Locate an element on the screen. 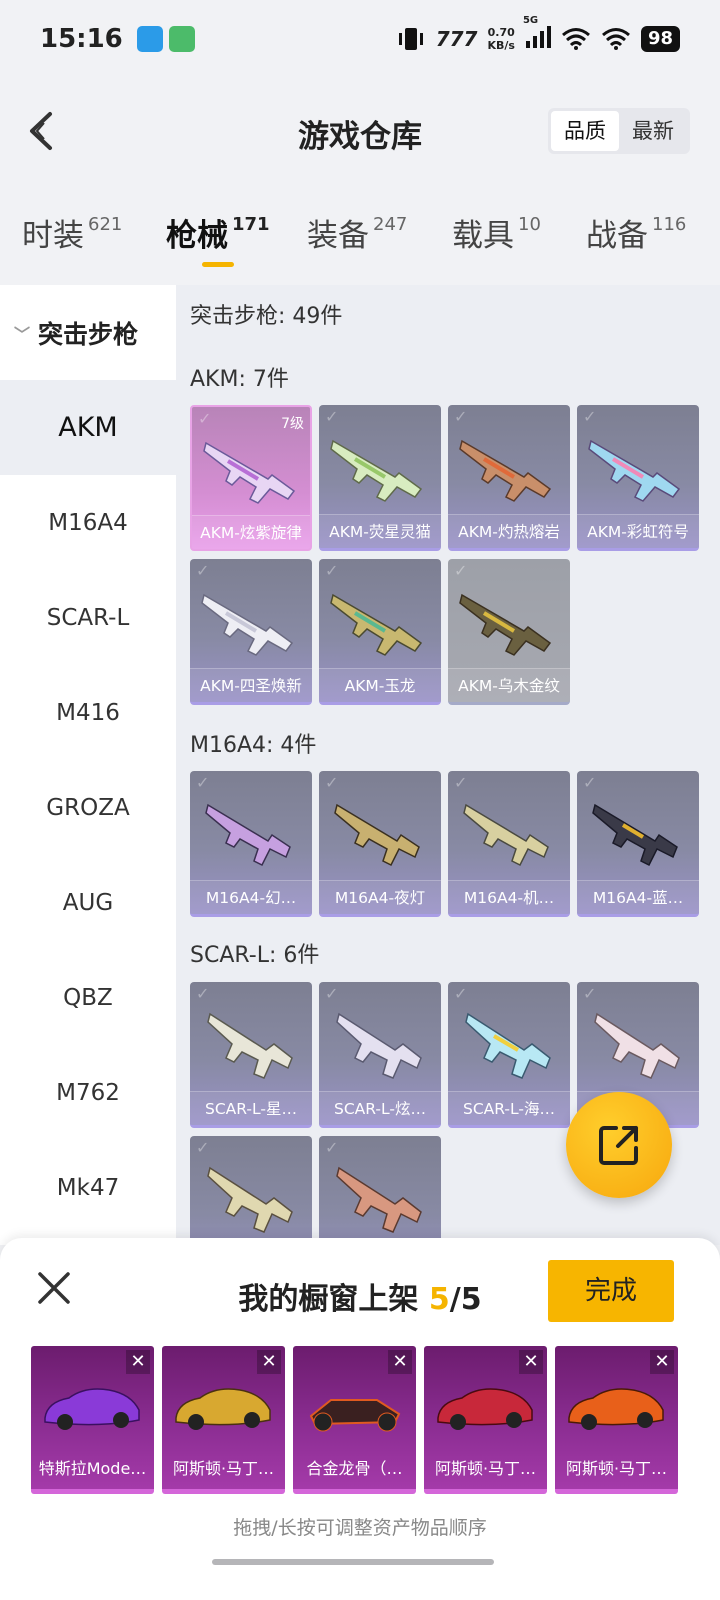  weapon-name: AKM-彩虹符号 is located at coordinates (638, 531).